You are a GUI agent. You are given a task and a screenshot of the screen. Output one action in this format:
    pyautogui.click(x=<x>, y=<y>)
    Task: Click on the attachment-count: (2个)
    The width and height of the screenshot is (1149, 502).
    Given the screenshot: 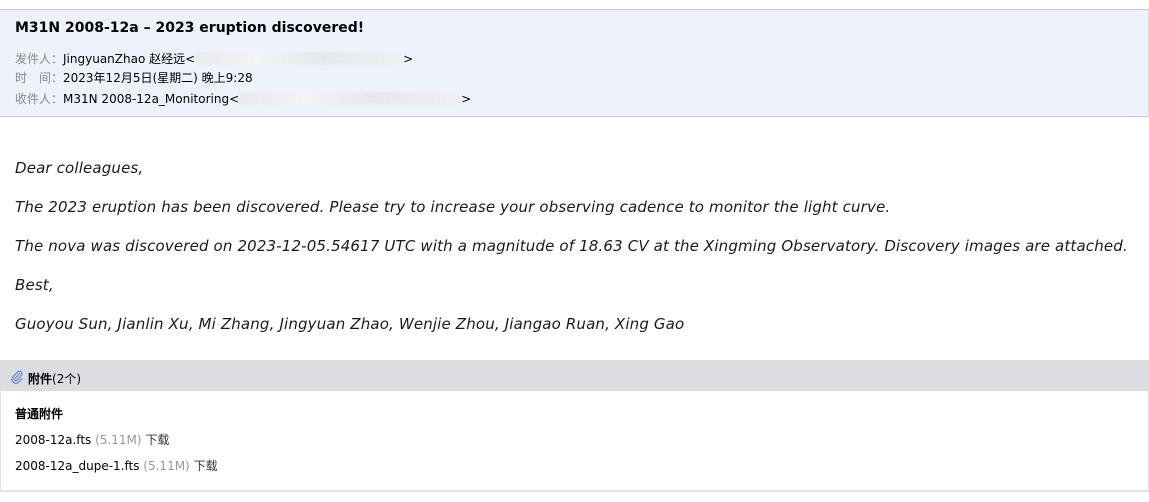 What is the action you would take?
    pyautogui.click(x=67, y=379)
    